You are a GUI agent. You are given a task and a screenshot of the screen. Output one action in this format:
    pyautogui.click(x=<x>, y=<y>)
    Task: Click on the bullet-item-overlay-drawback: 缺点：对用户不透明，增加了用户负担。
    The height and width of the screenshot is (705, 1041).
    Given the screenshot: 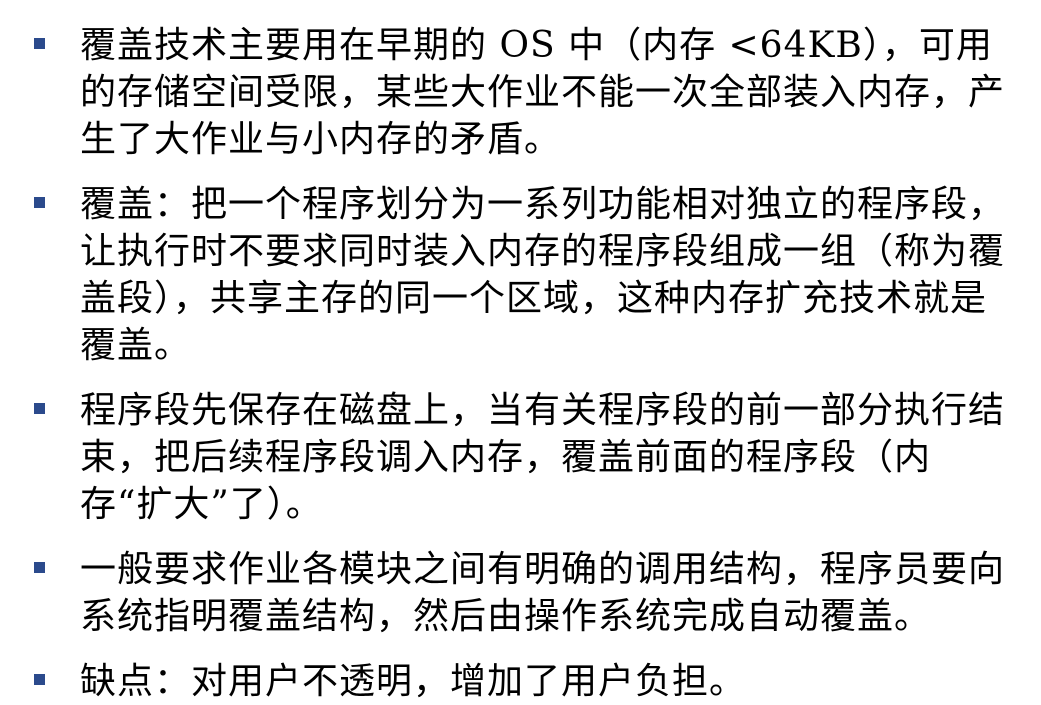 What is the action you would take?
    pyautogui.click(x=525, y=681)
    